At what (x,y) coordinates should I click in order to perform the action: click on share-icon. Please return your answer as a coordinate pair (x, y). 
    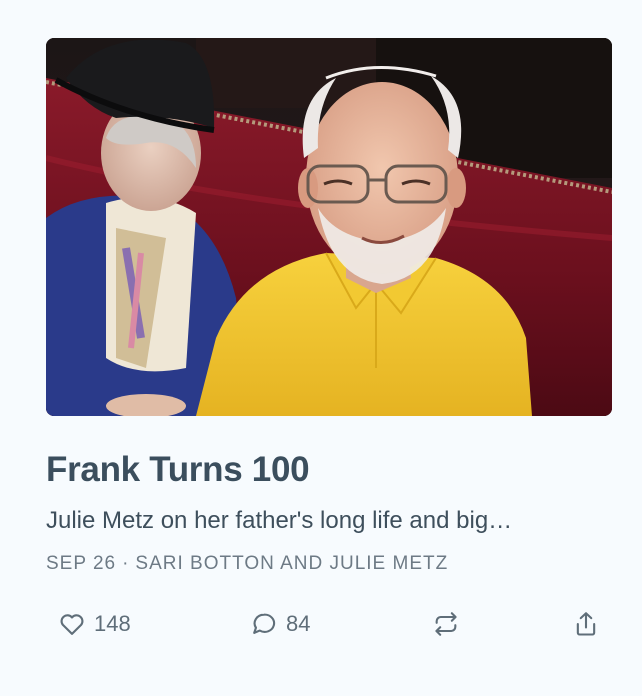
    Looking at the image, I should click on (586, 624).